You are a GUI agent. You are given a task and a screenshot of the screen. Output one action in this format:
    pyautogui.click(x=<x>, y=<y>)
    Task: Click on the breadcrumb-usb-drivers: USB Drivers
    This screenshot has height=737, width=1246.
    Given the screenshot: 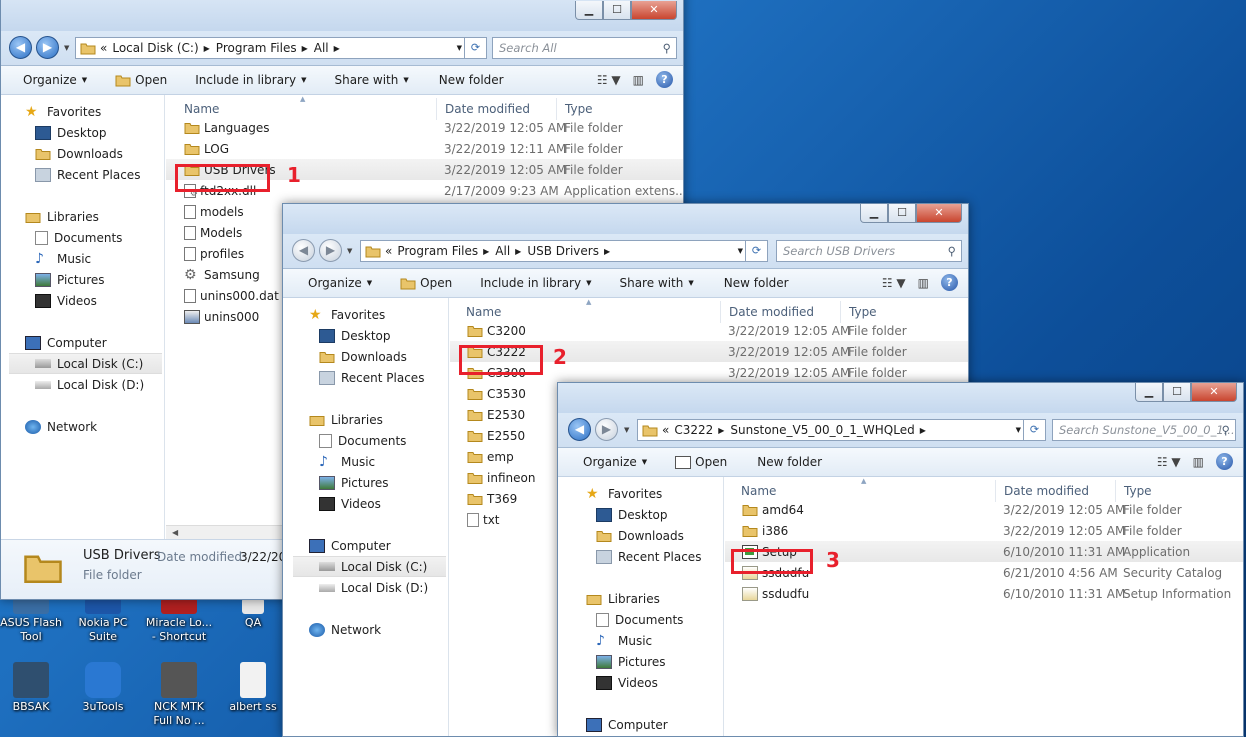 What is the action you would take?
    pyautogui.click(x=563, y=251)
    